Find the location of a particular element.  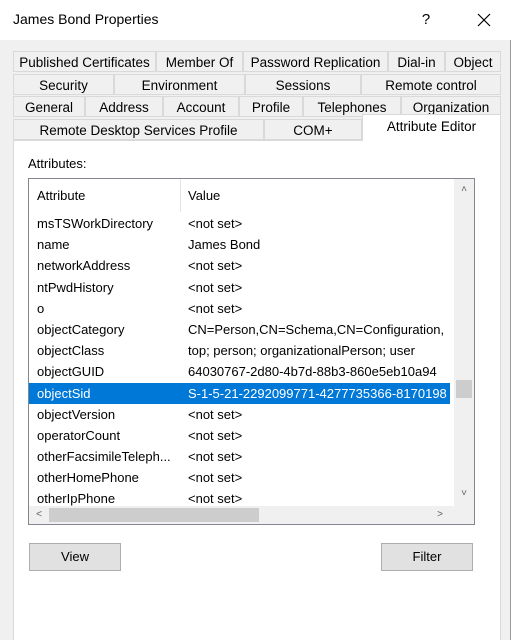

attribute-name-cell: operatorCount is located at coordinates (79, 435).